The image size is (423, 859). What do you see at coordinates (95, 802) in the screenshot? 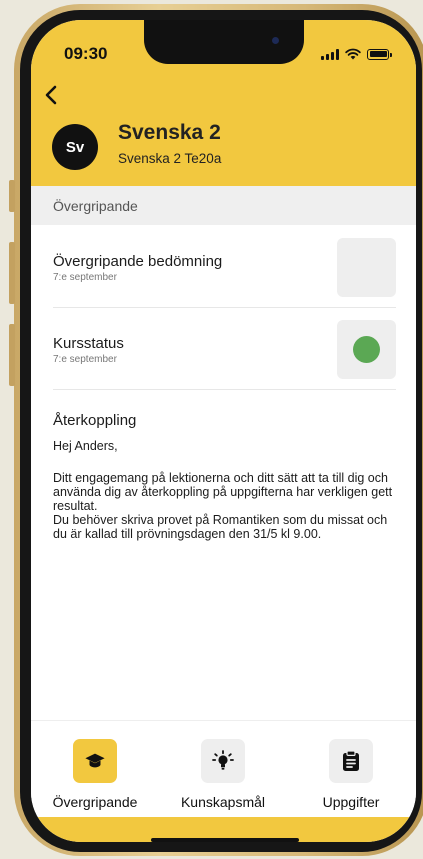
I see `tab-label: Övergripande` at bounding box center [95, 802].